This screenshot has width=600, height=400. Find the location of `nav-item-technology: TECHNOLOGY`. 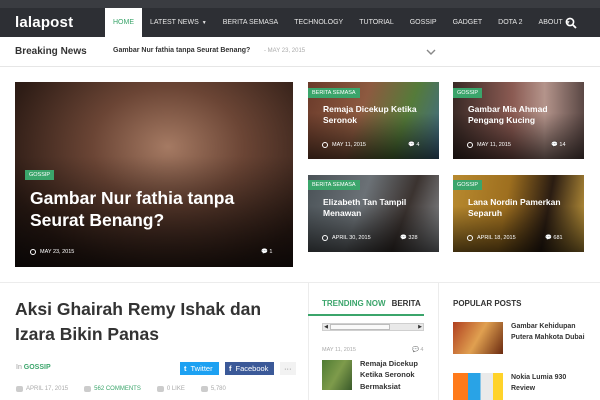

nav-item-technology: TECHNOLOGY is located at coordinates (318, 22).